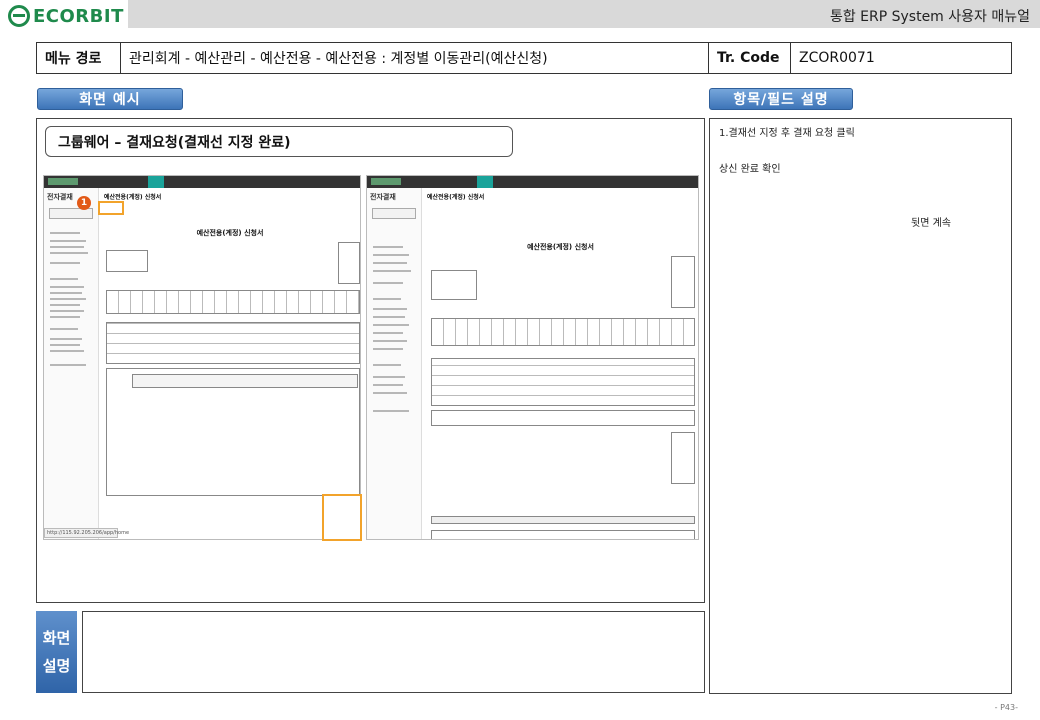 The width and height of the screenshot is (1040, 720). What do you see at coordinates (342, 517) in the screenshot?
I see `approval-line-highlight` at bounding box center [342, 517].